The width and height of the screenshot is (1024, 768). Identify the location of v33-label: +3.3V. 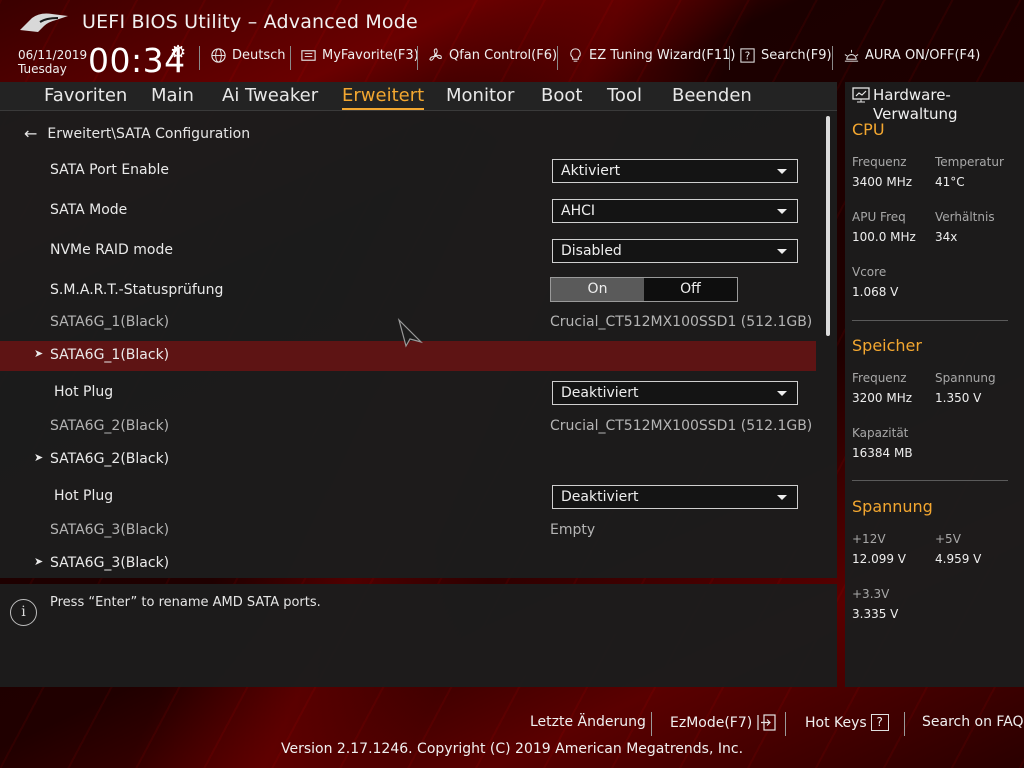
(871, 594).